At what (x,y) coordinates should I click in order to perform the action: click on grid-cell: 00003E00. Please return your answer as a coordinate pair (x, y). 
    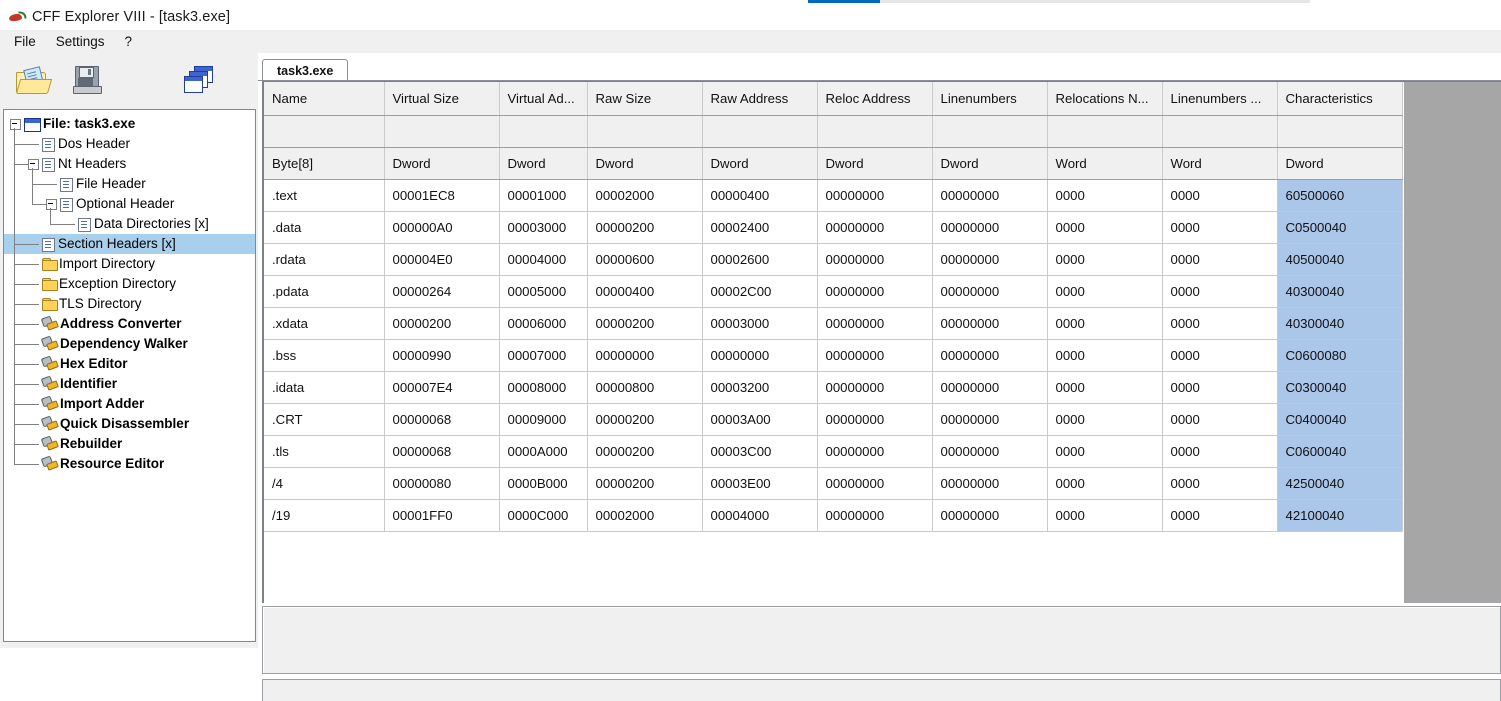
    Looking at the image, I should click on (760, 483).